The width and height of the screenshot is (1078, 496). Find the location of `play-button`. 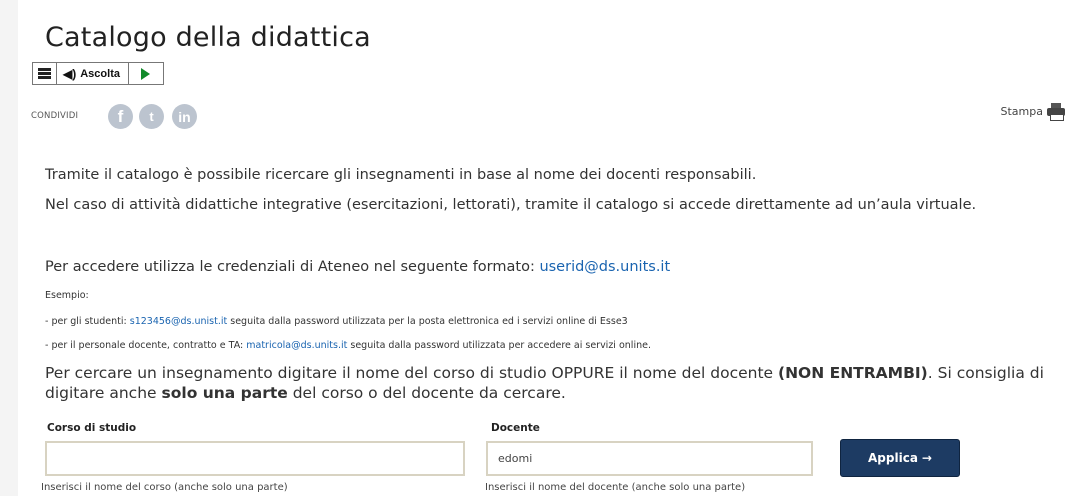

play-button is located at coordinates (146, 73).